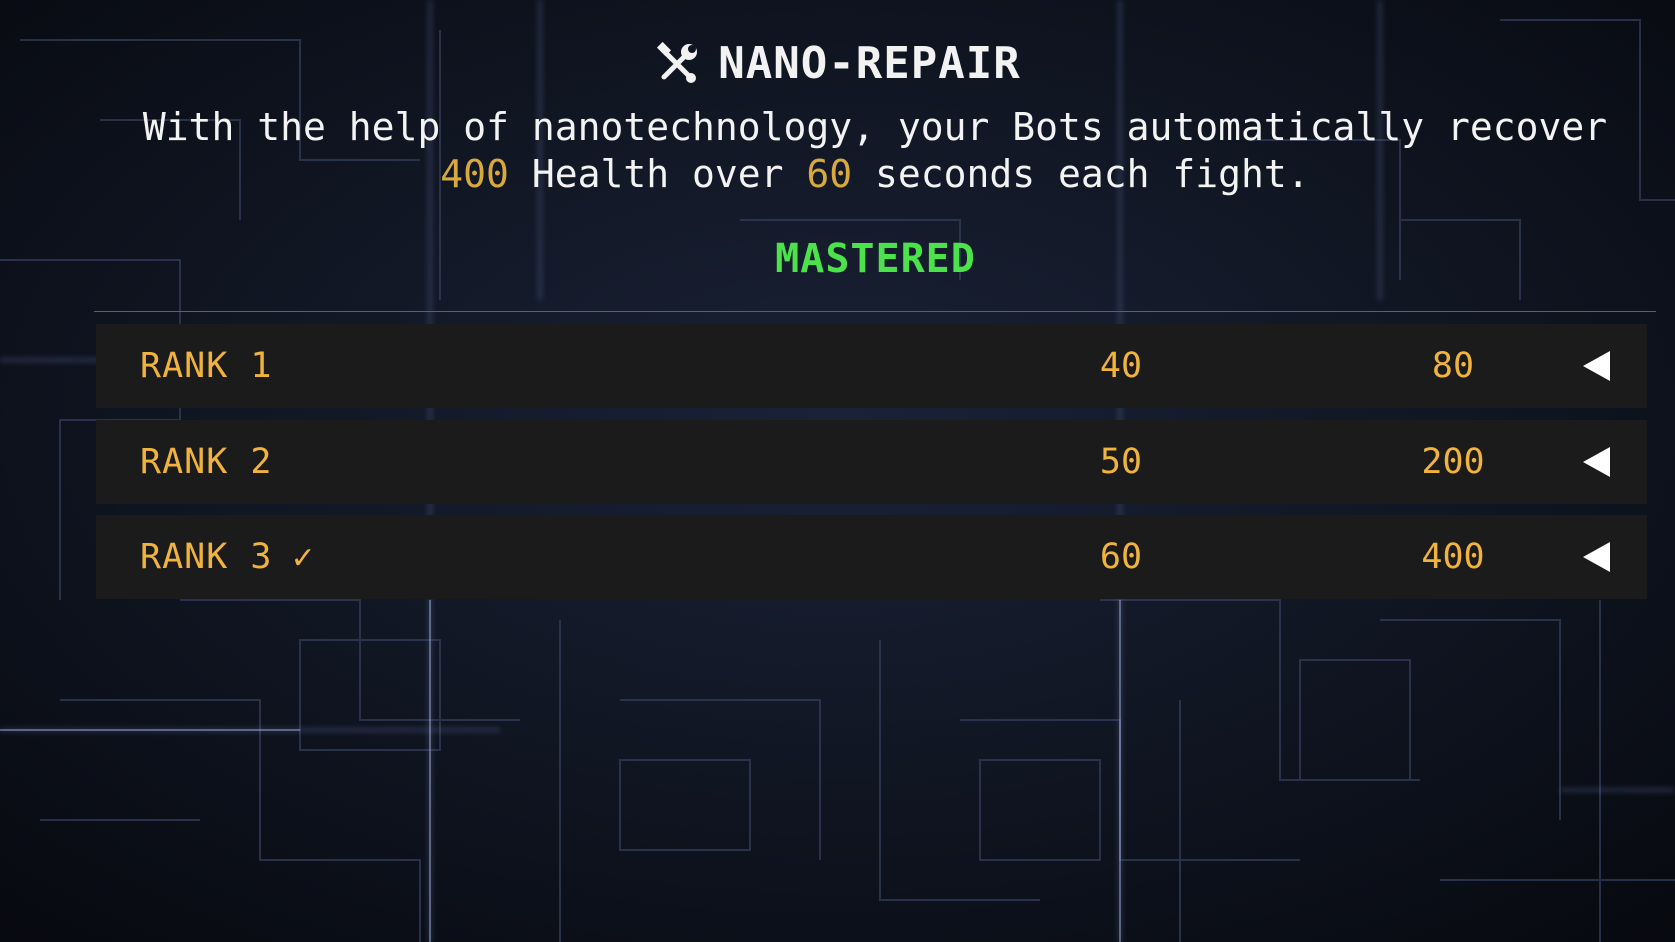 The height and width of the screenshot is (942, 1675). Describe the element at coordinates (303, 558) in the screenshot. I see `check-icon: ✓` at that location.